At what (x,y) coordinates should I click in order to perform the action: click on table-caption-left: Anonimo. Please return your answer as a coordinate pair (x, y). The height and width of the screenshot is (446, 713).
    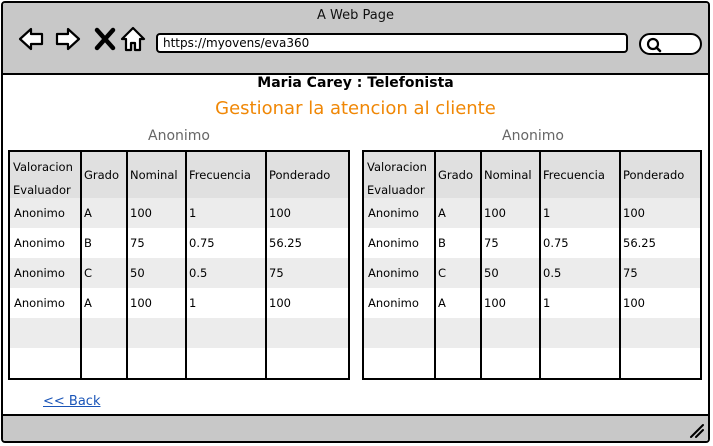
    Looking at the image, I should click on (179, 136).